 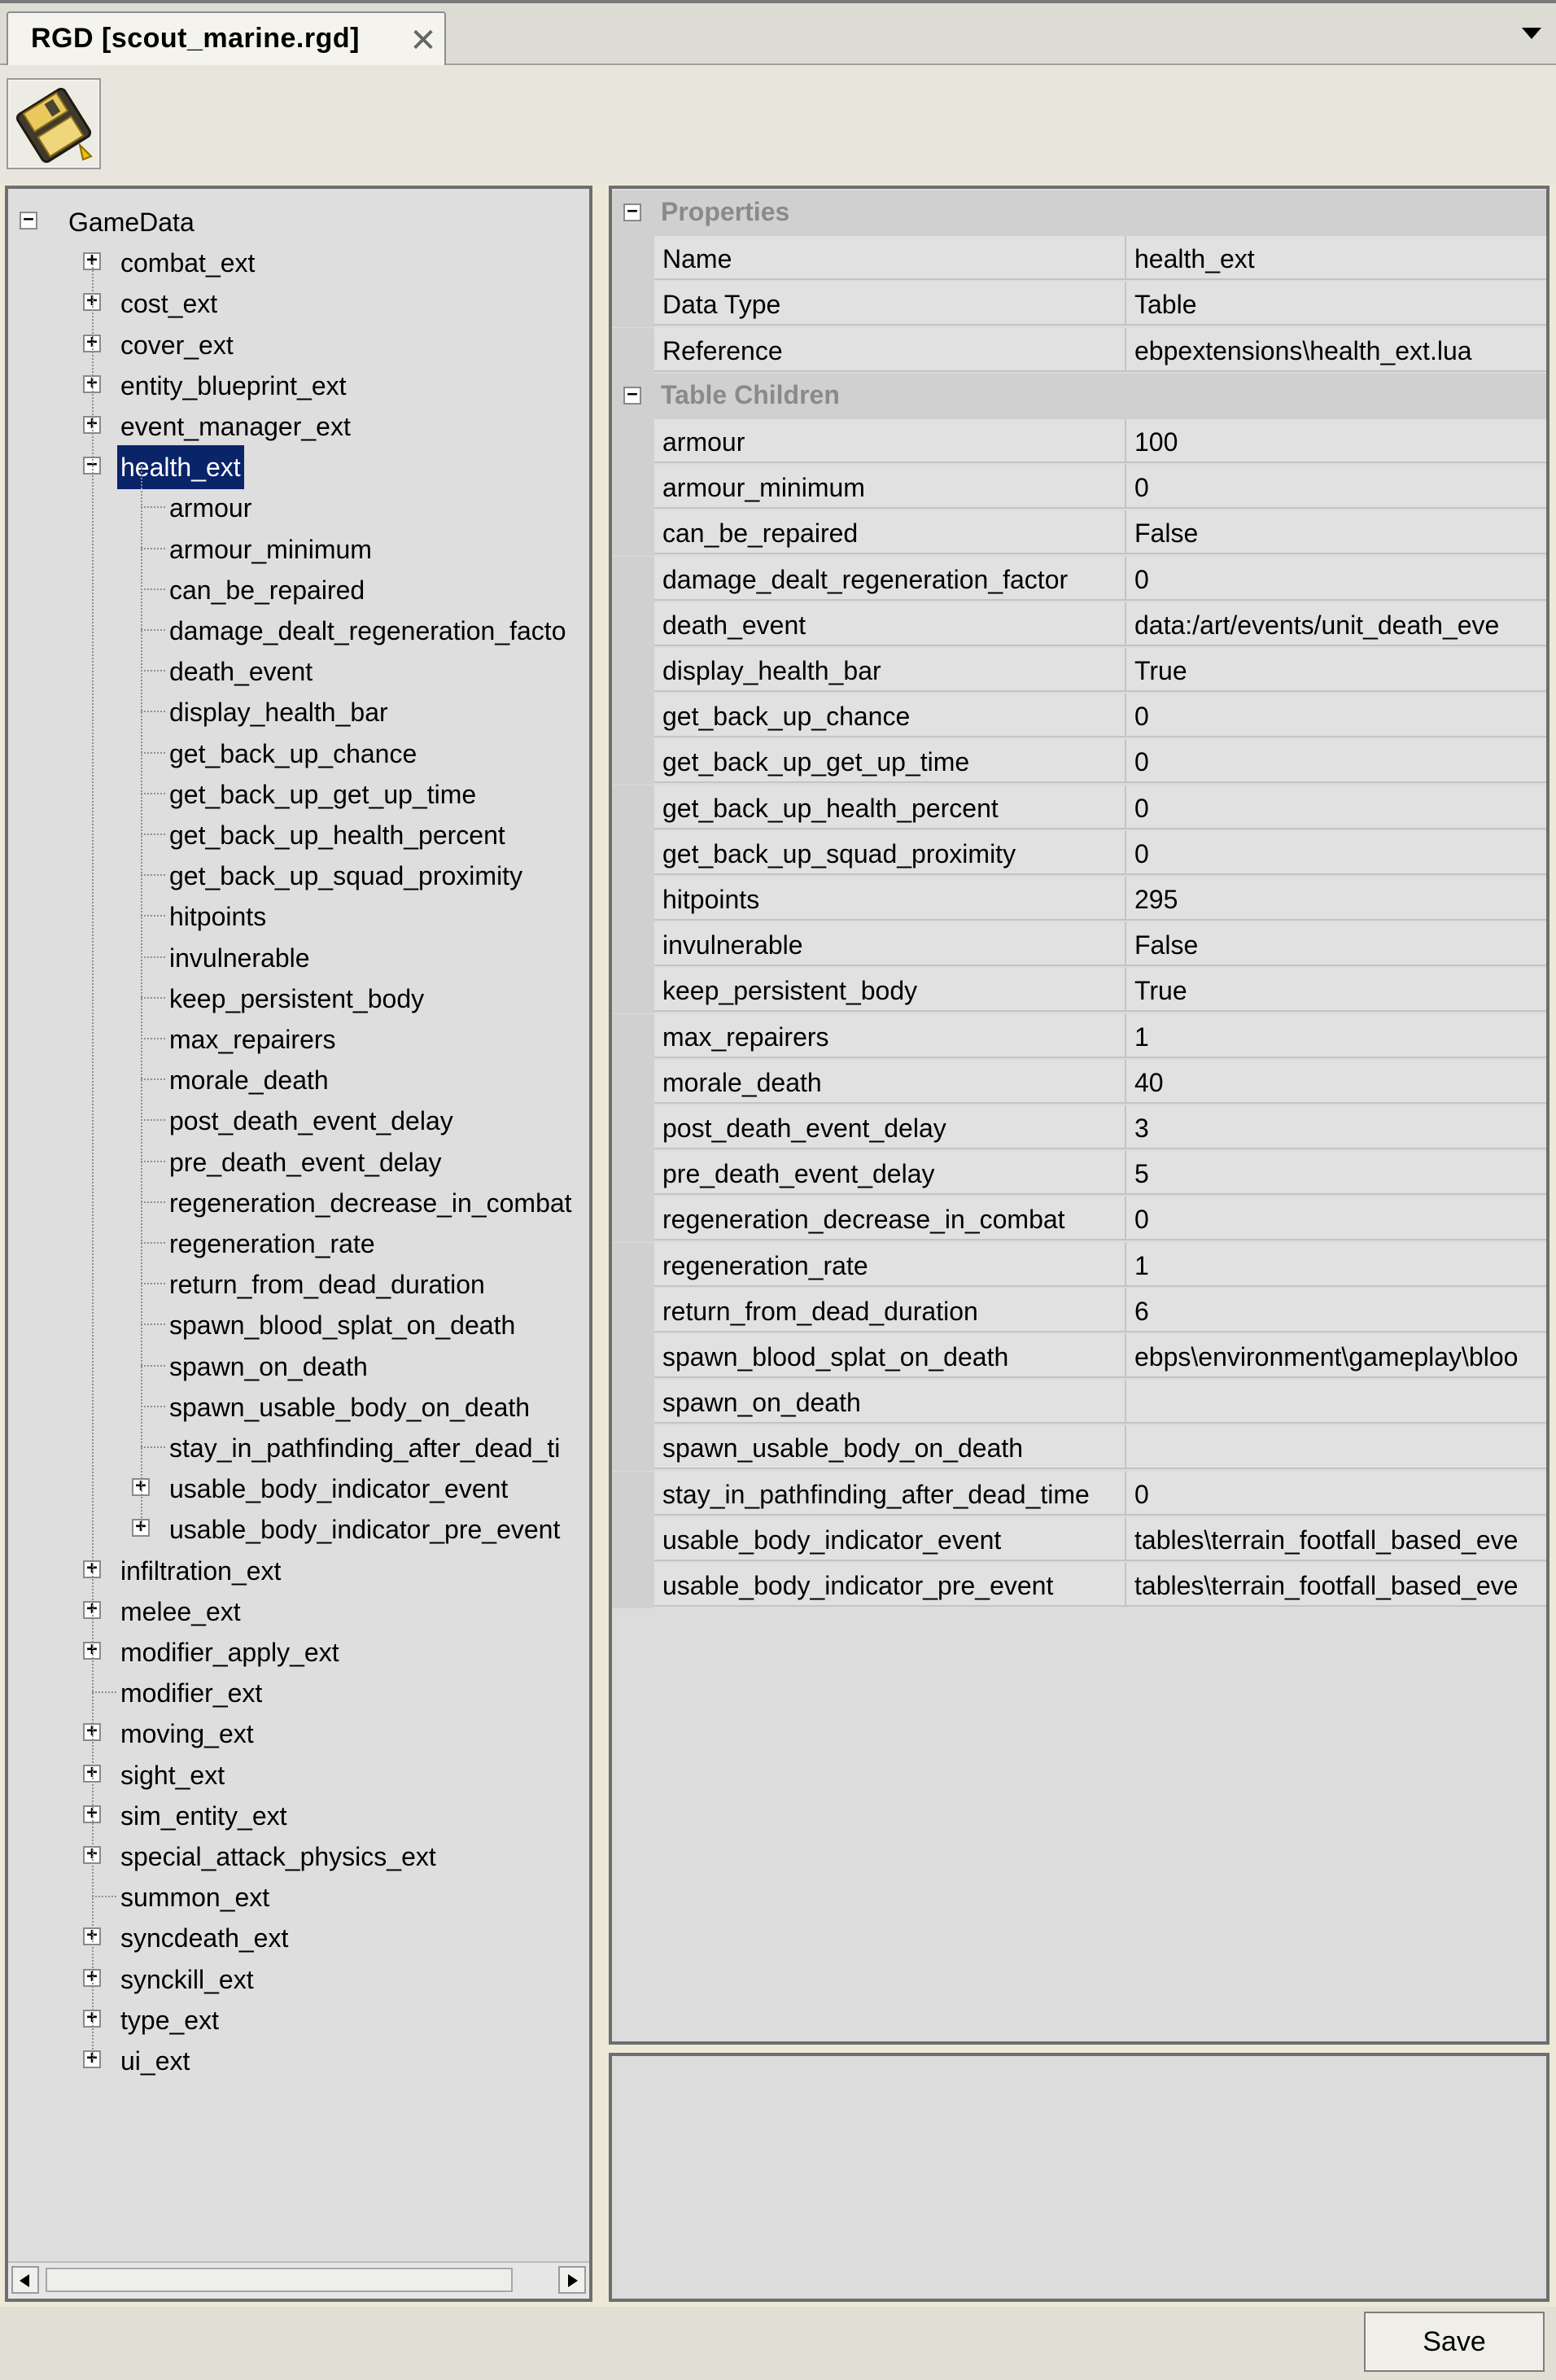 I want to click on property-category: − Properties, so click(x=1079, y=213).